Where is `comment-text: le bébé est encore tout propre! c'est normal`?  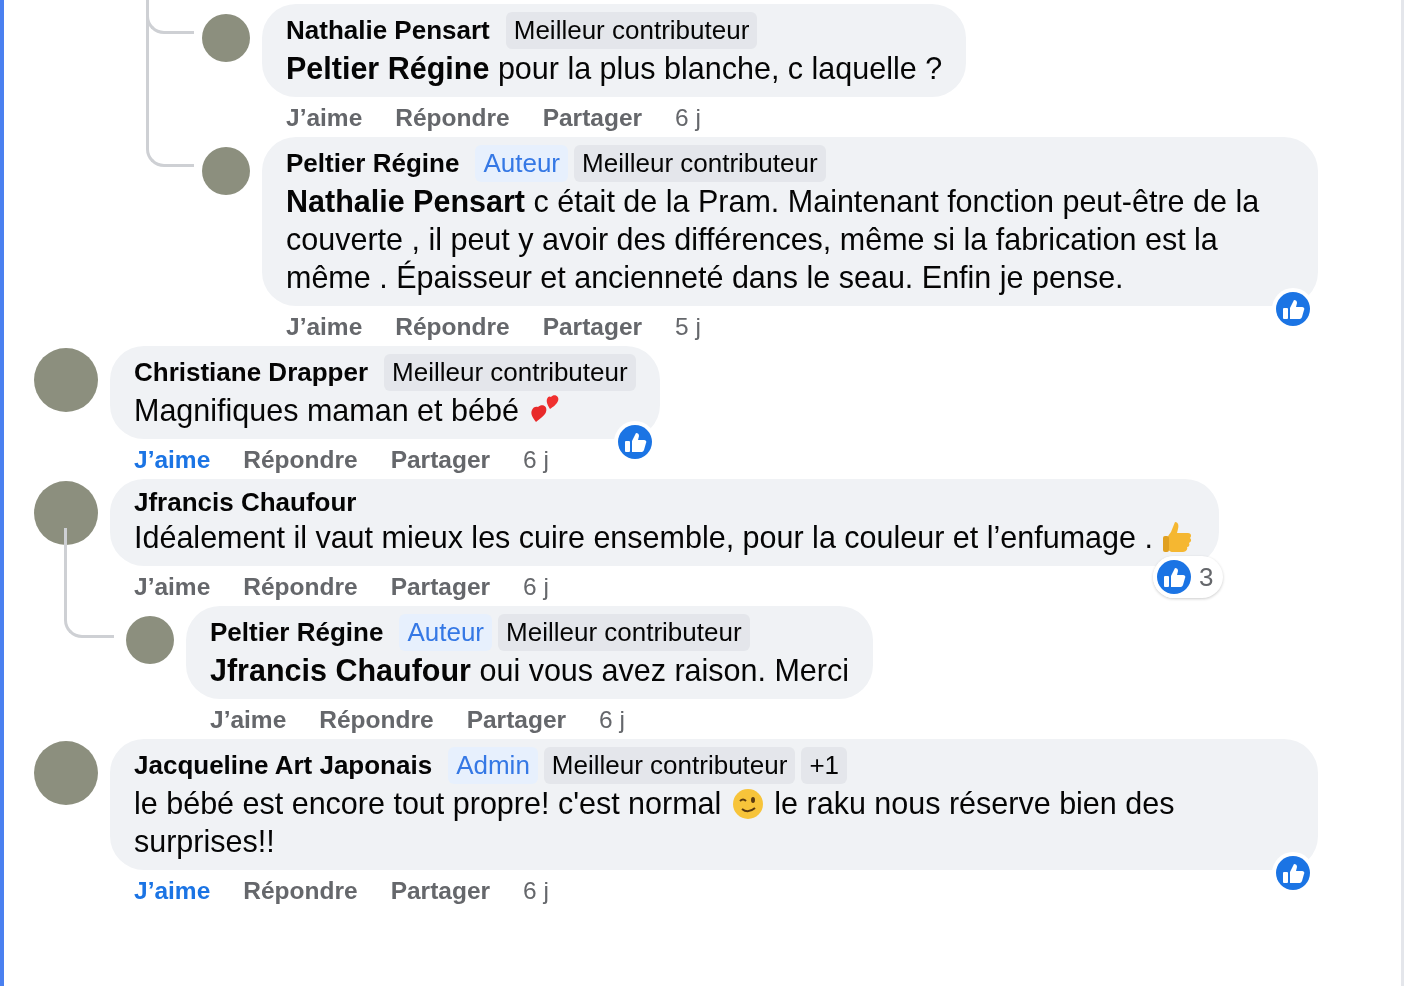
comment-text: le bébé est encore tout propre! c'est normal is located at coordinates (428, 803).